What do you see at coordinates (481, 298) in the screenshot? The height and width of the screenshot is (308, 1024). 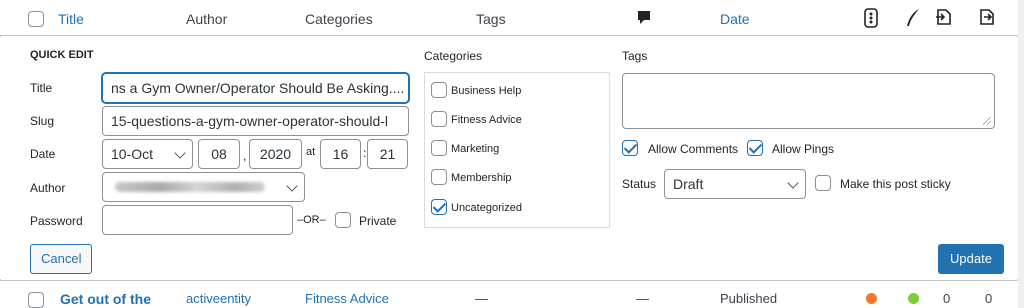 I see `post-tags-value: —` at bounding box center [481, 298].